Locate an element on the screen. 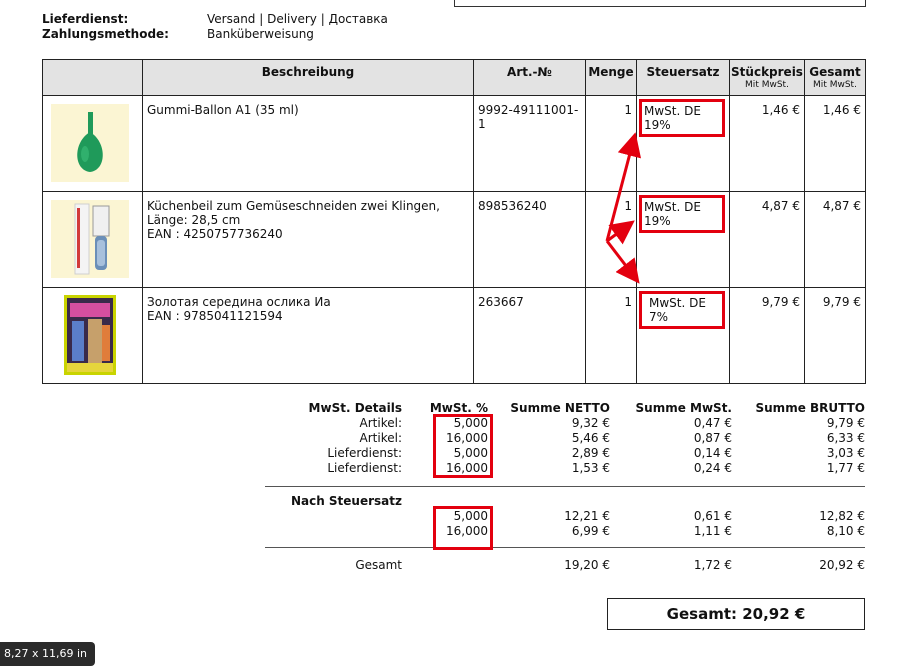  summary-total-netto: 19,20 € is located at coordinates (587, 565).